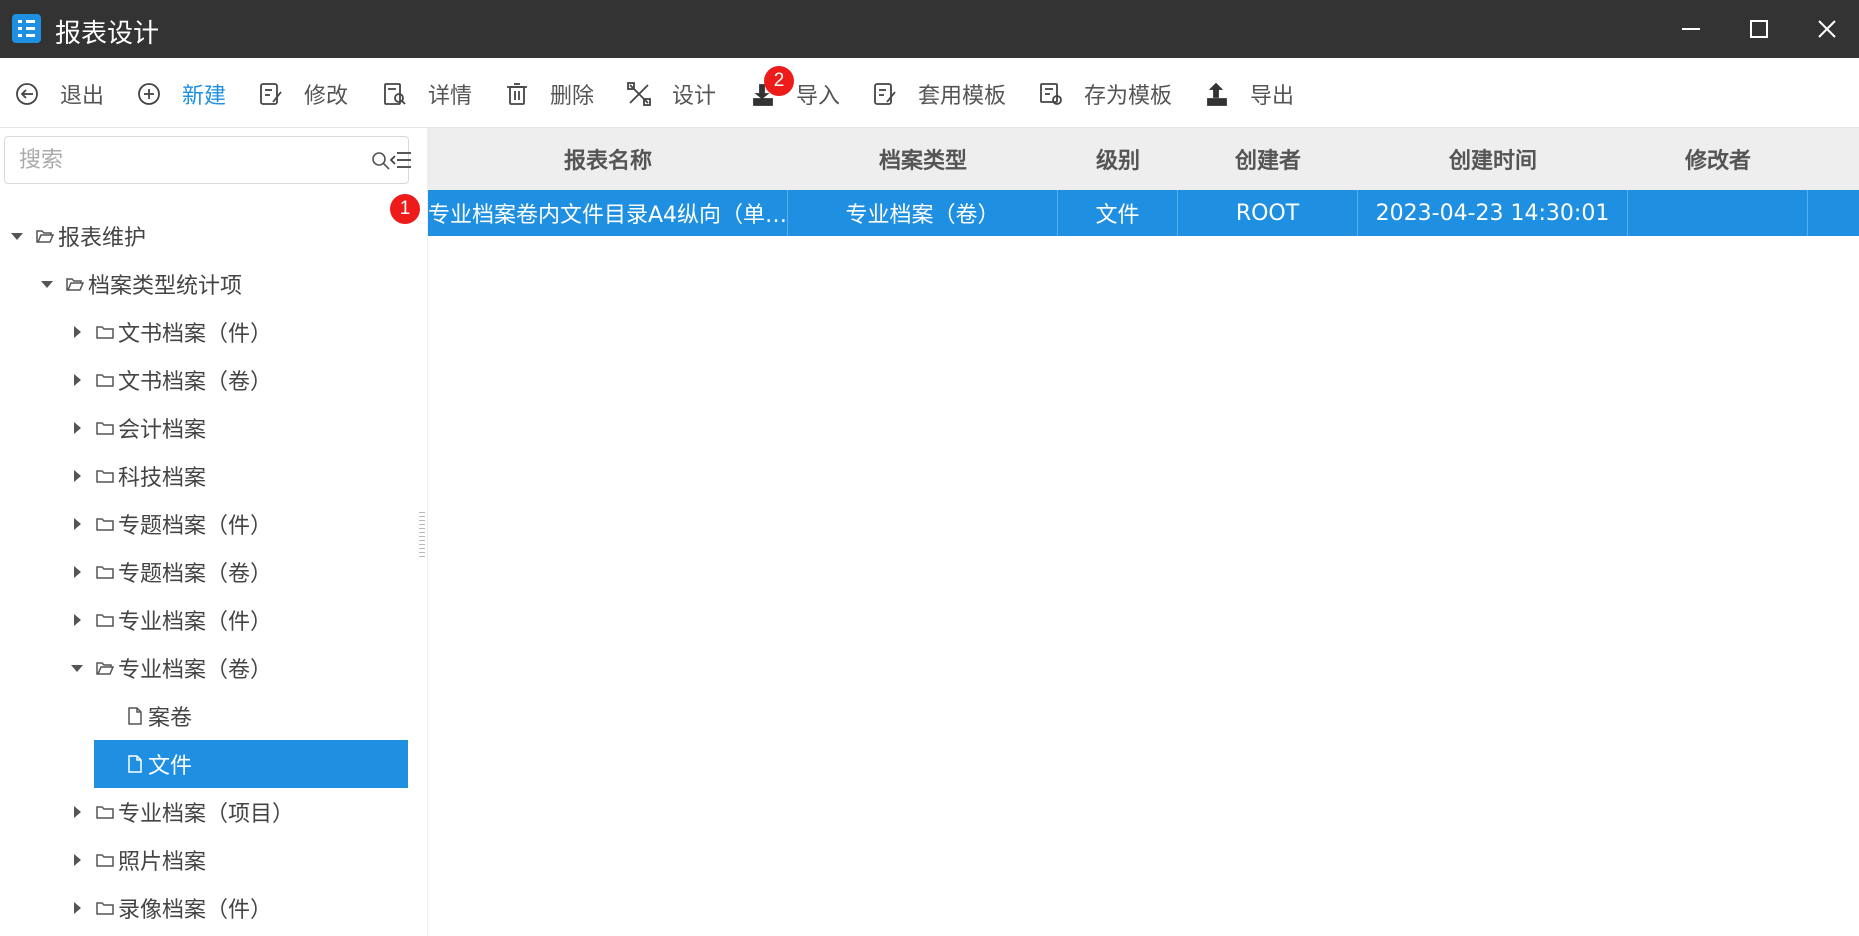  Describe the element at coordinates (239, 860) in the screenshot. I see `tree-node-photo: 照片档案` at that location.